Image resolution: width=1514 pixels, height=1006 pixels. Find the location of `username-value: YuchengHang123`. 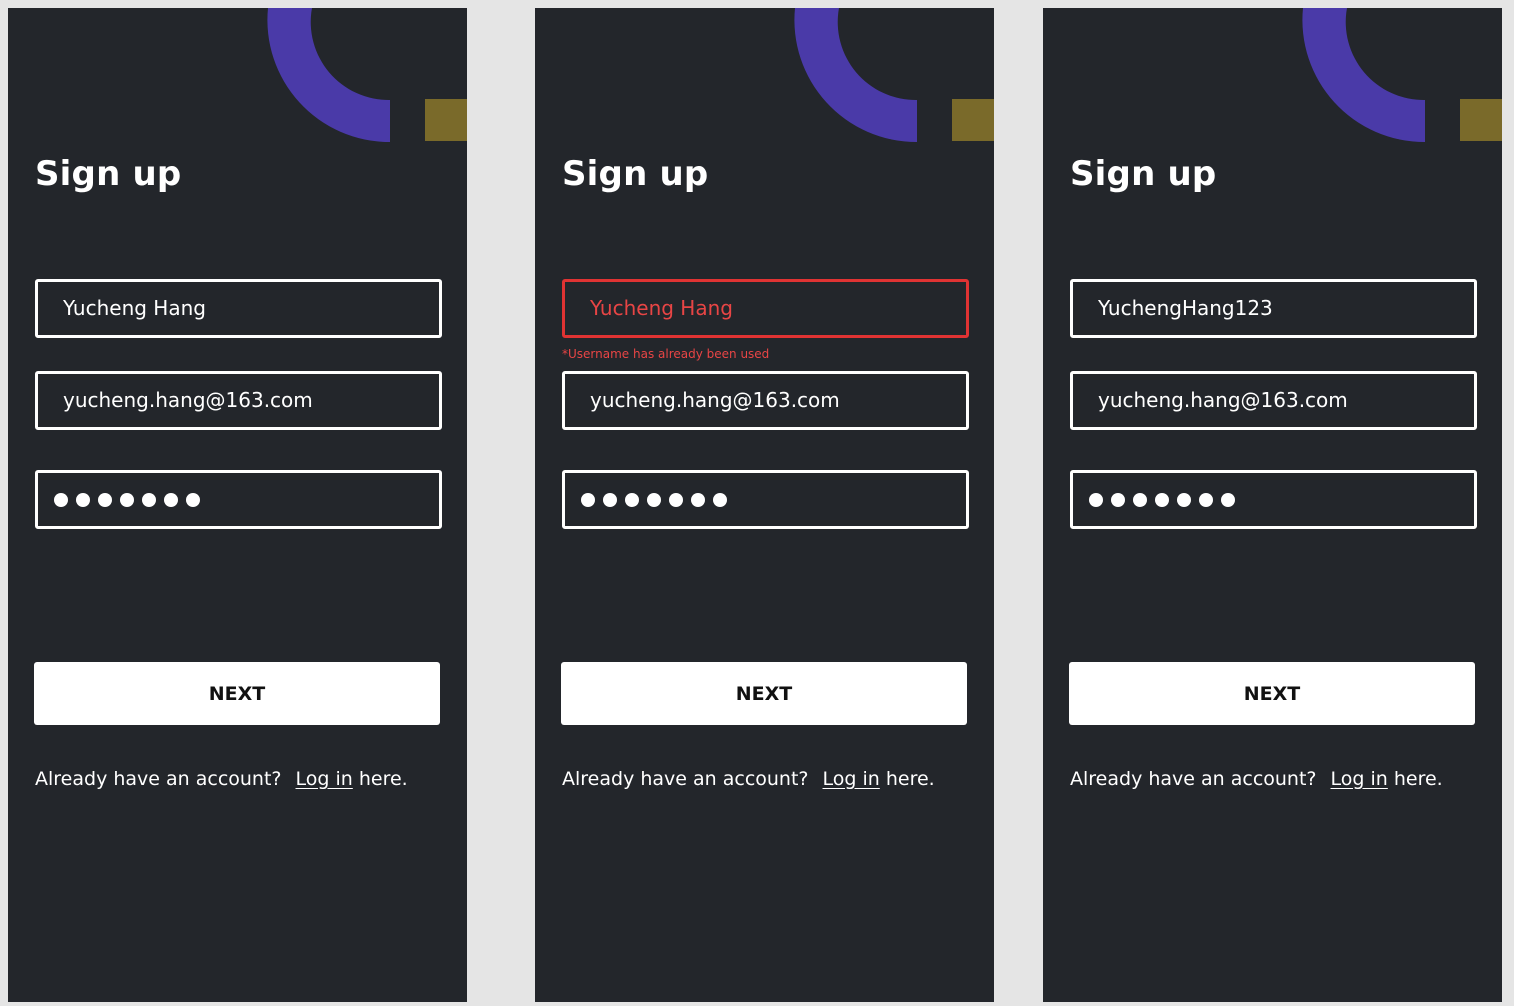

username-value: YuchengHang123 is located at coordinates (1185, 308).